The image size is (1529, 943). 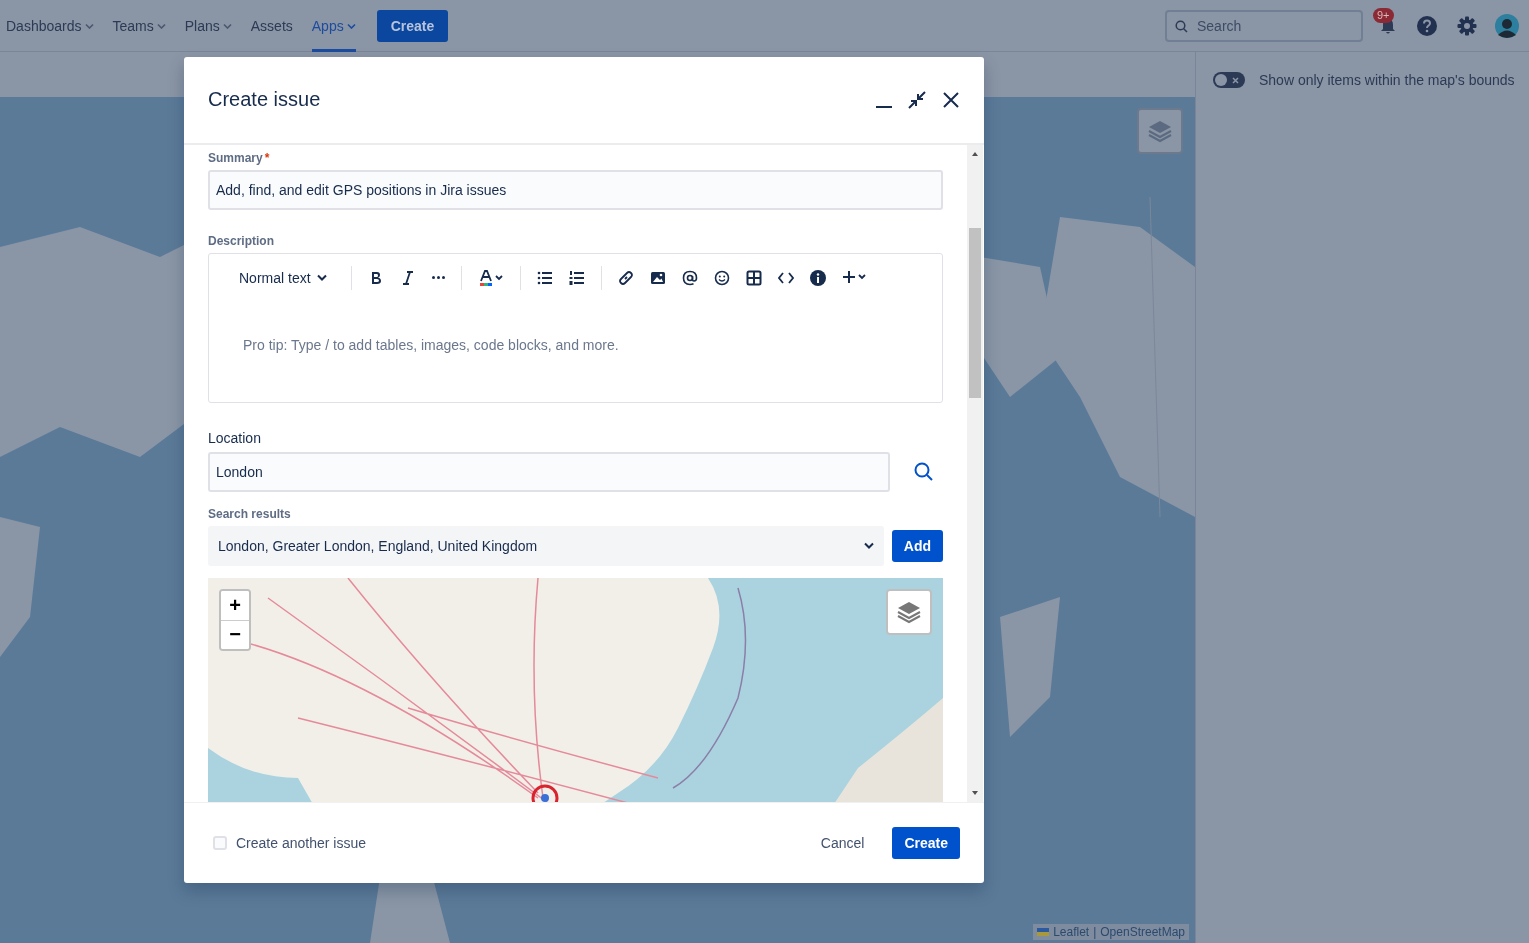 I want to click on create-button: Create, so click(x=412, y=25).